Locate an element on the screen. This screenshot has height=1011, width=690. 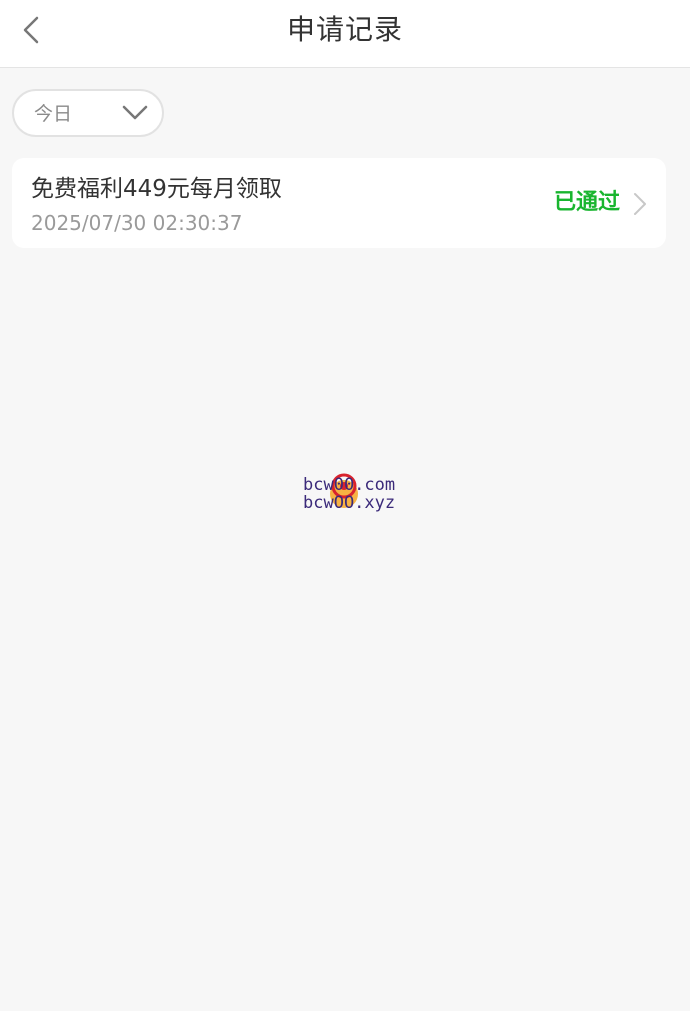
record-title: 免费福利449元每月领取 is located at coordinates (156, 189).